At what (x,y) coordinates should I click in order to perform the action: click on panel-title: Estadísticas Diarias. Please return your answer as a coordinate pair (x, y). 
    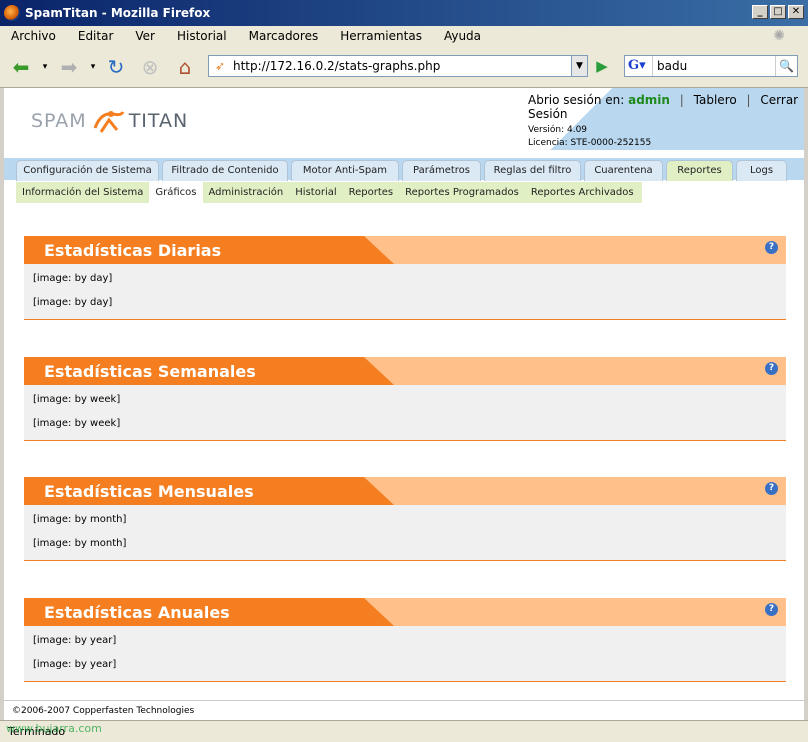
    Looking at the image, I should click on (133, 250).